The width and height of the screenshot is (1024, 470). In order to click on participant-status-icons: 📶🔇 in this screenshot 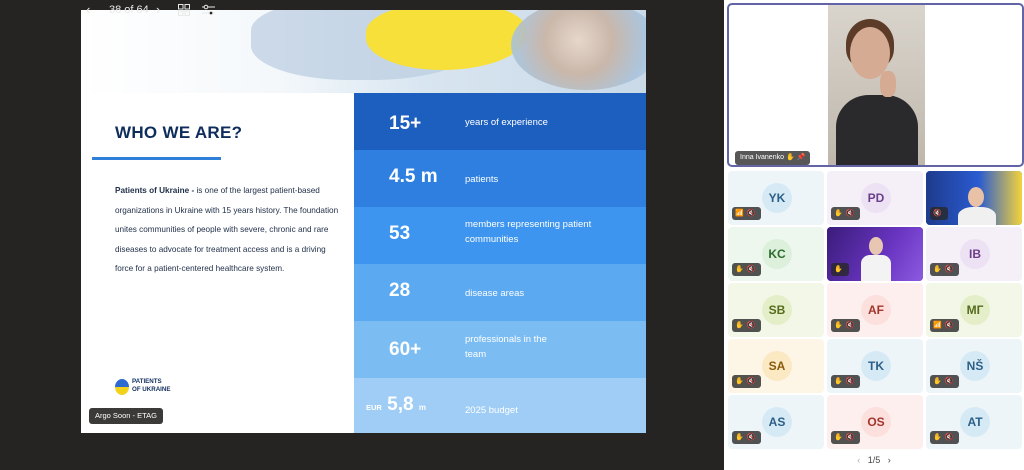, I will do `click(945, 325)`.